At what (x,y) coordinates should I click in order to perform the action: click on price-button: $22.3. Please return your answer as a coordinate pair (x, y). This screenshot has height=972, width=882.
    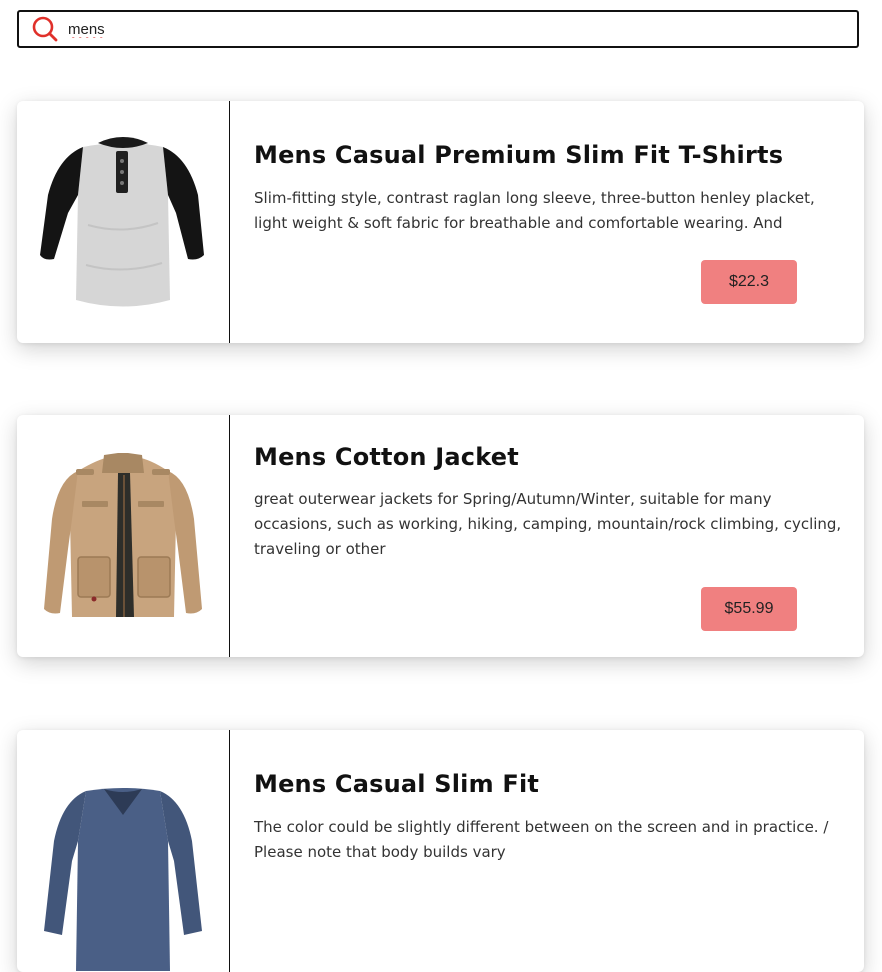
    Looking at the image, I should click on (749, 282).